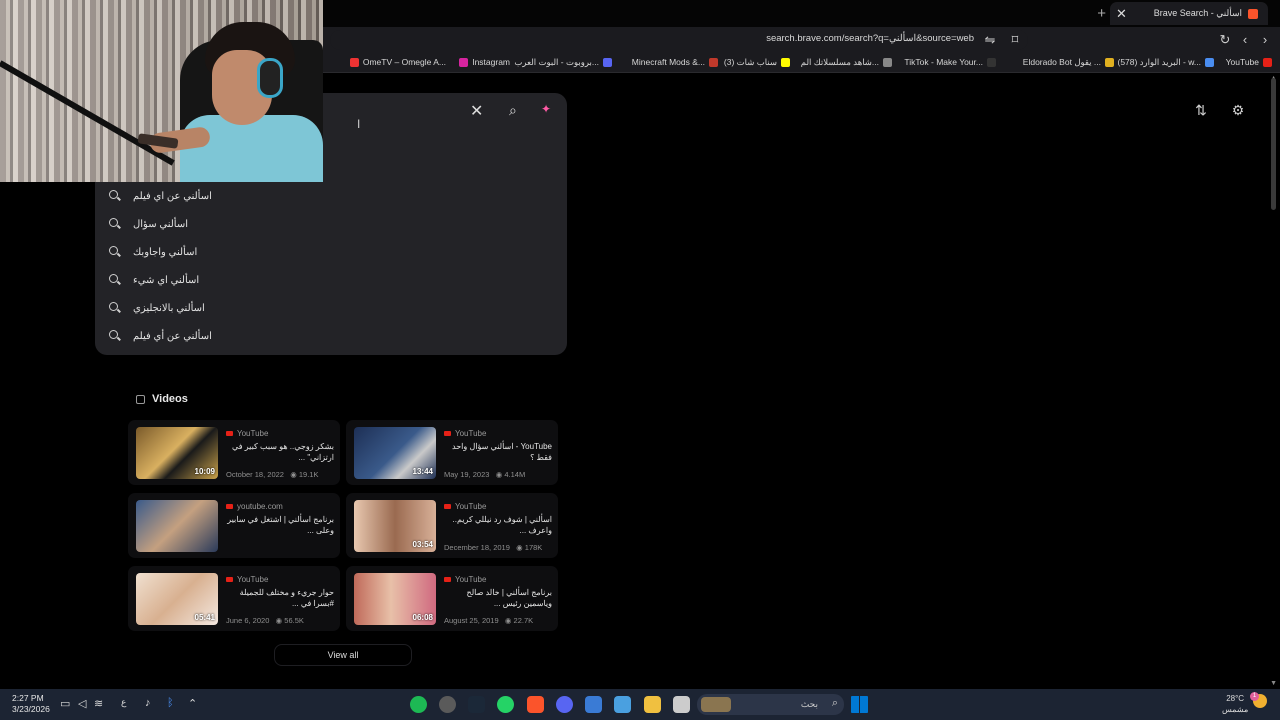 This screenshot has width=1280, height=720. What do you see at coordinates (354, 62) in the screenshot?
I see `ometv-icon` at bounding box center [354, 62].